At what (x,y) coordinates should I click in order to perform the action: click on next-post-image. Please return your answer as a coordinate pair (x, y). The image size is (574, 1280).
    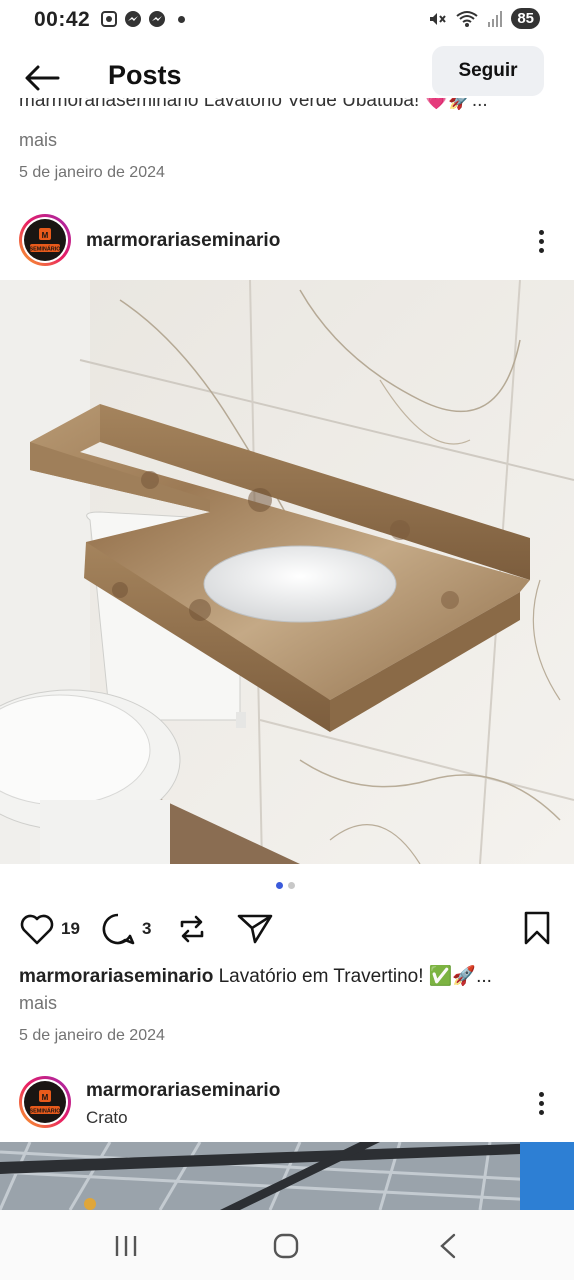
    Looking at the image, I should click on (287, 1176).